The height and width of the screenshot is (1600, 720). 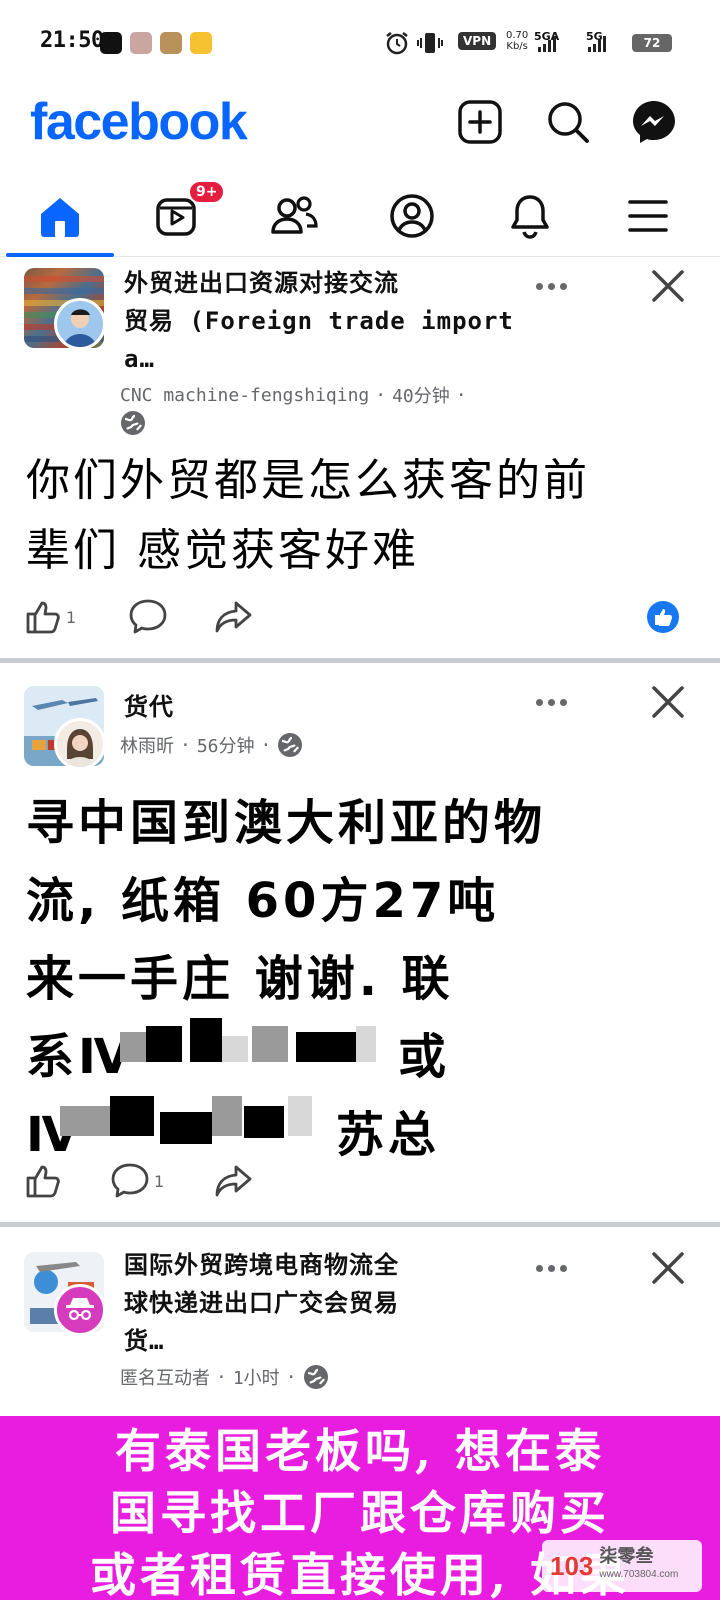 I want to click on author-name: CNC machine-fengshiqing, so click(x=244, y=395).